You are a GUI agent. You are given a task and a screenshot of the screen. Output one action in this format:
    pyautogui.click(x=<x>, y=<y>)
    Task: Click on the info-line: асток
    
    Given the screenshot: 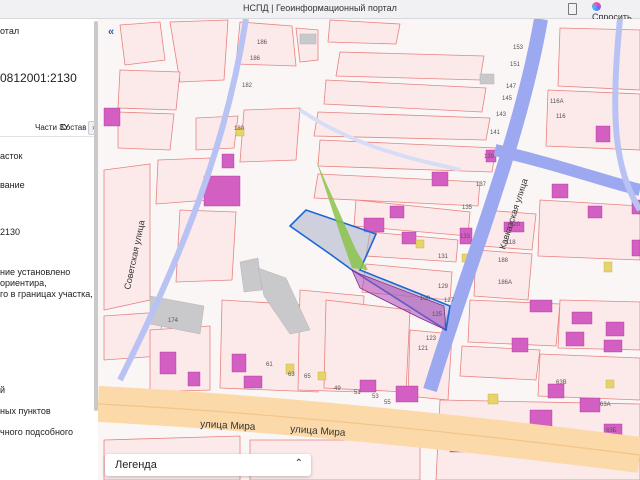 What is the action you would take?
    pyautogui.click(x=11, y=156)
    